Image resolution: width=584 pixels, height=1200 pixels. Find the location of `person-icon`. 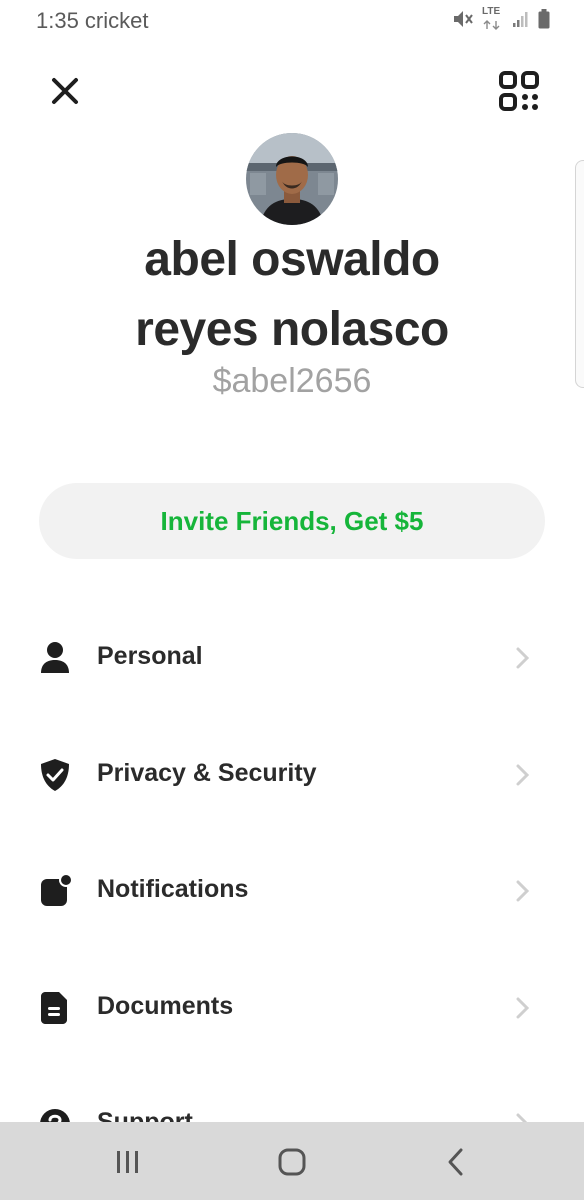

person-icon is located at coordinates (55, 657).